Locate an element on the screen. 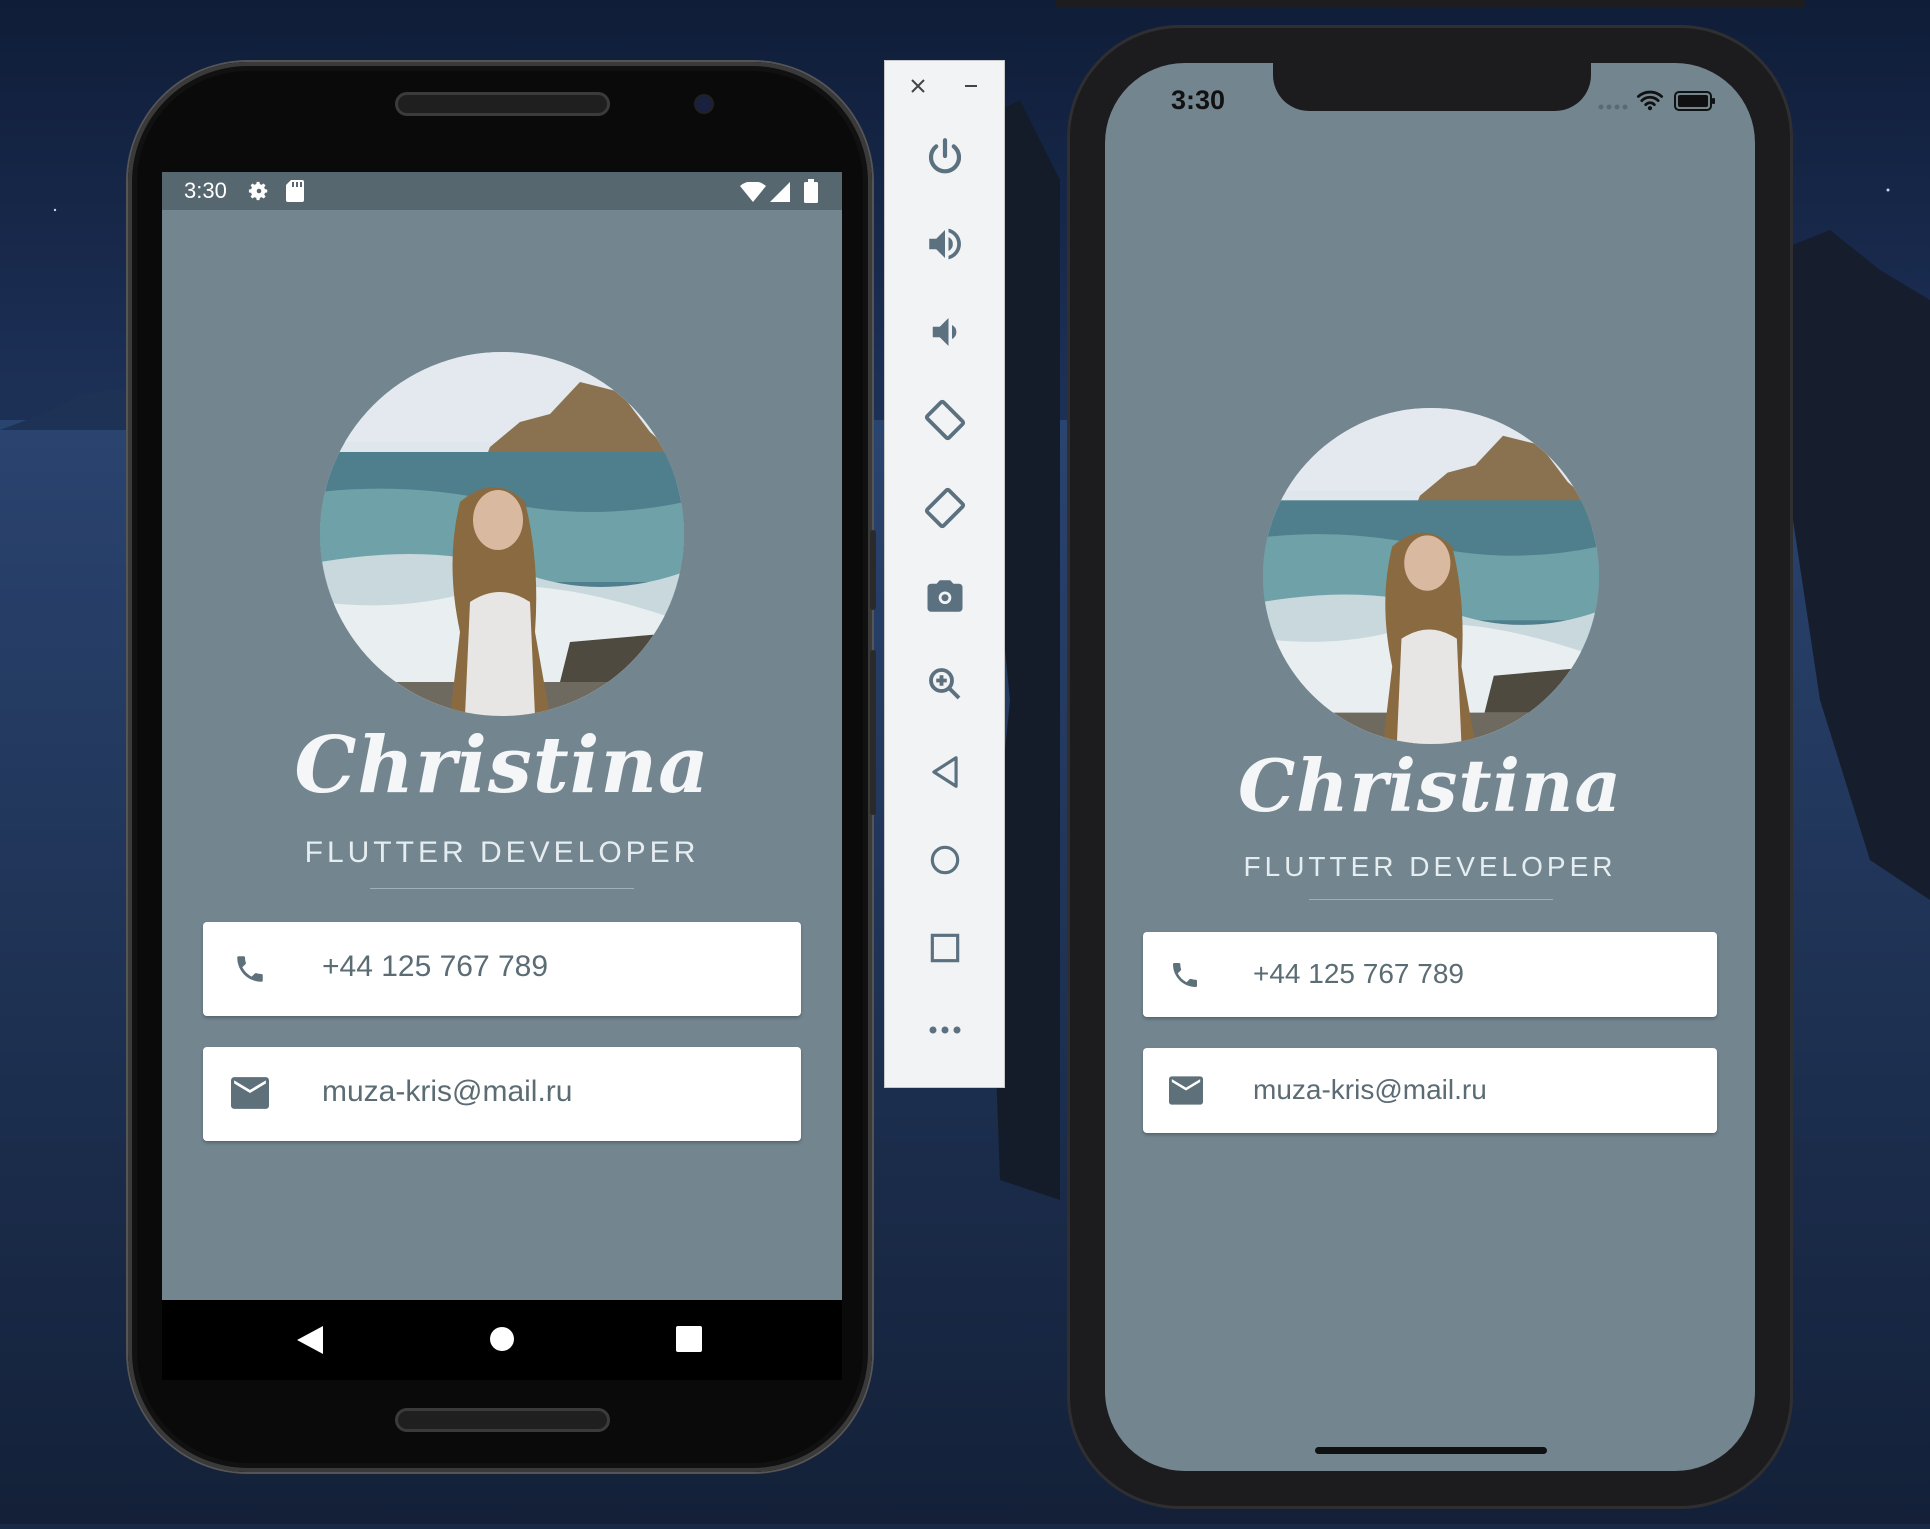 Image resolution: width=1930 pixels, height=1529 pixels. android-bottom-speaker is located at coordinates (502, 1420).